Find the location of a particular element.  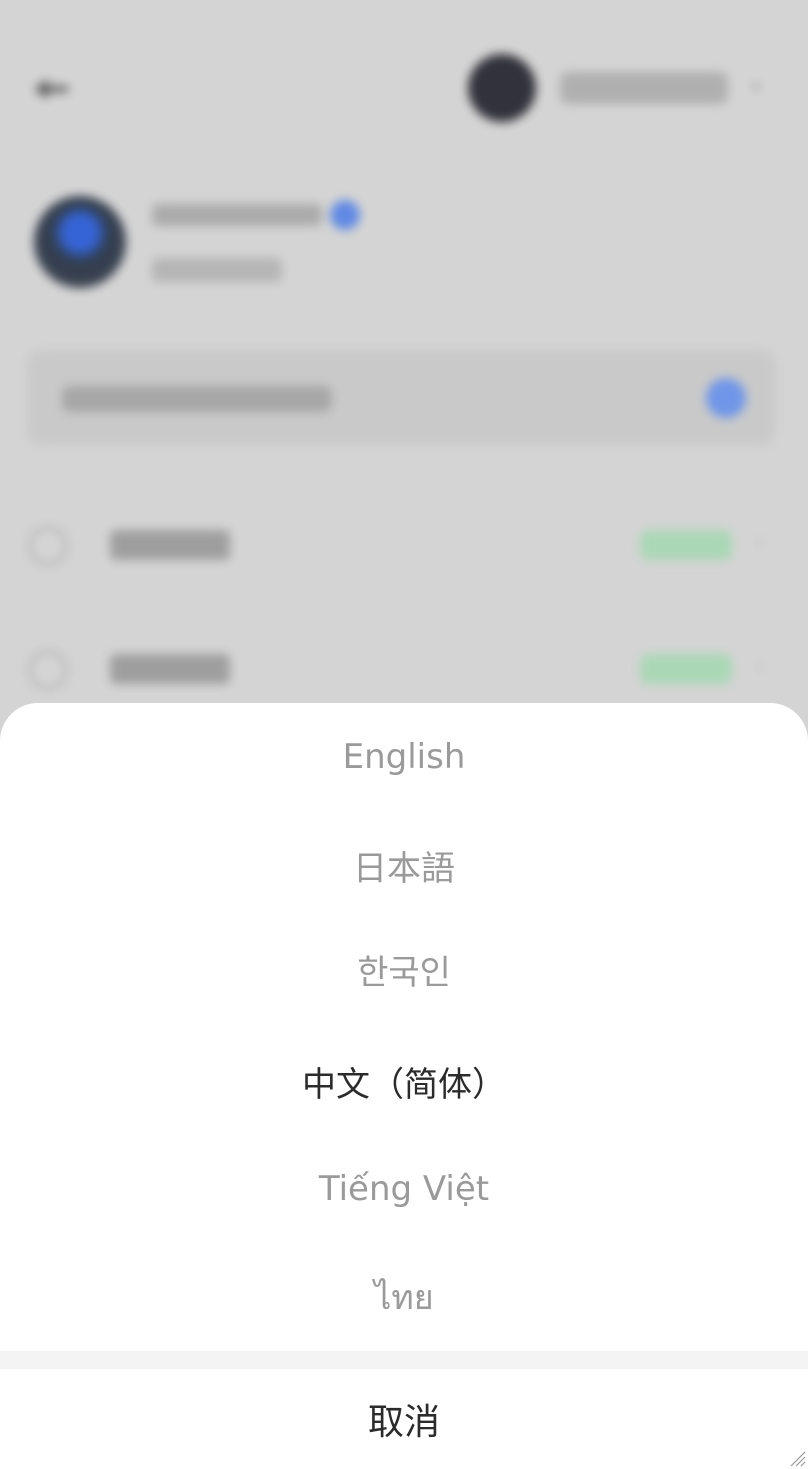

chevron-down-icon: ⌄ is located at coordinates (756, 82).